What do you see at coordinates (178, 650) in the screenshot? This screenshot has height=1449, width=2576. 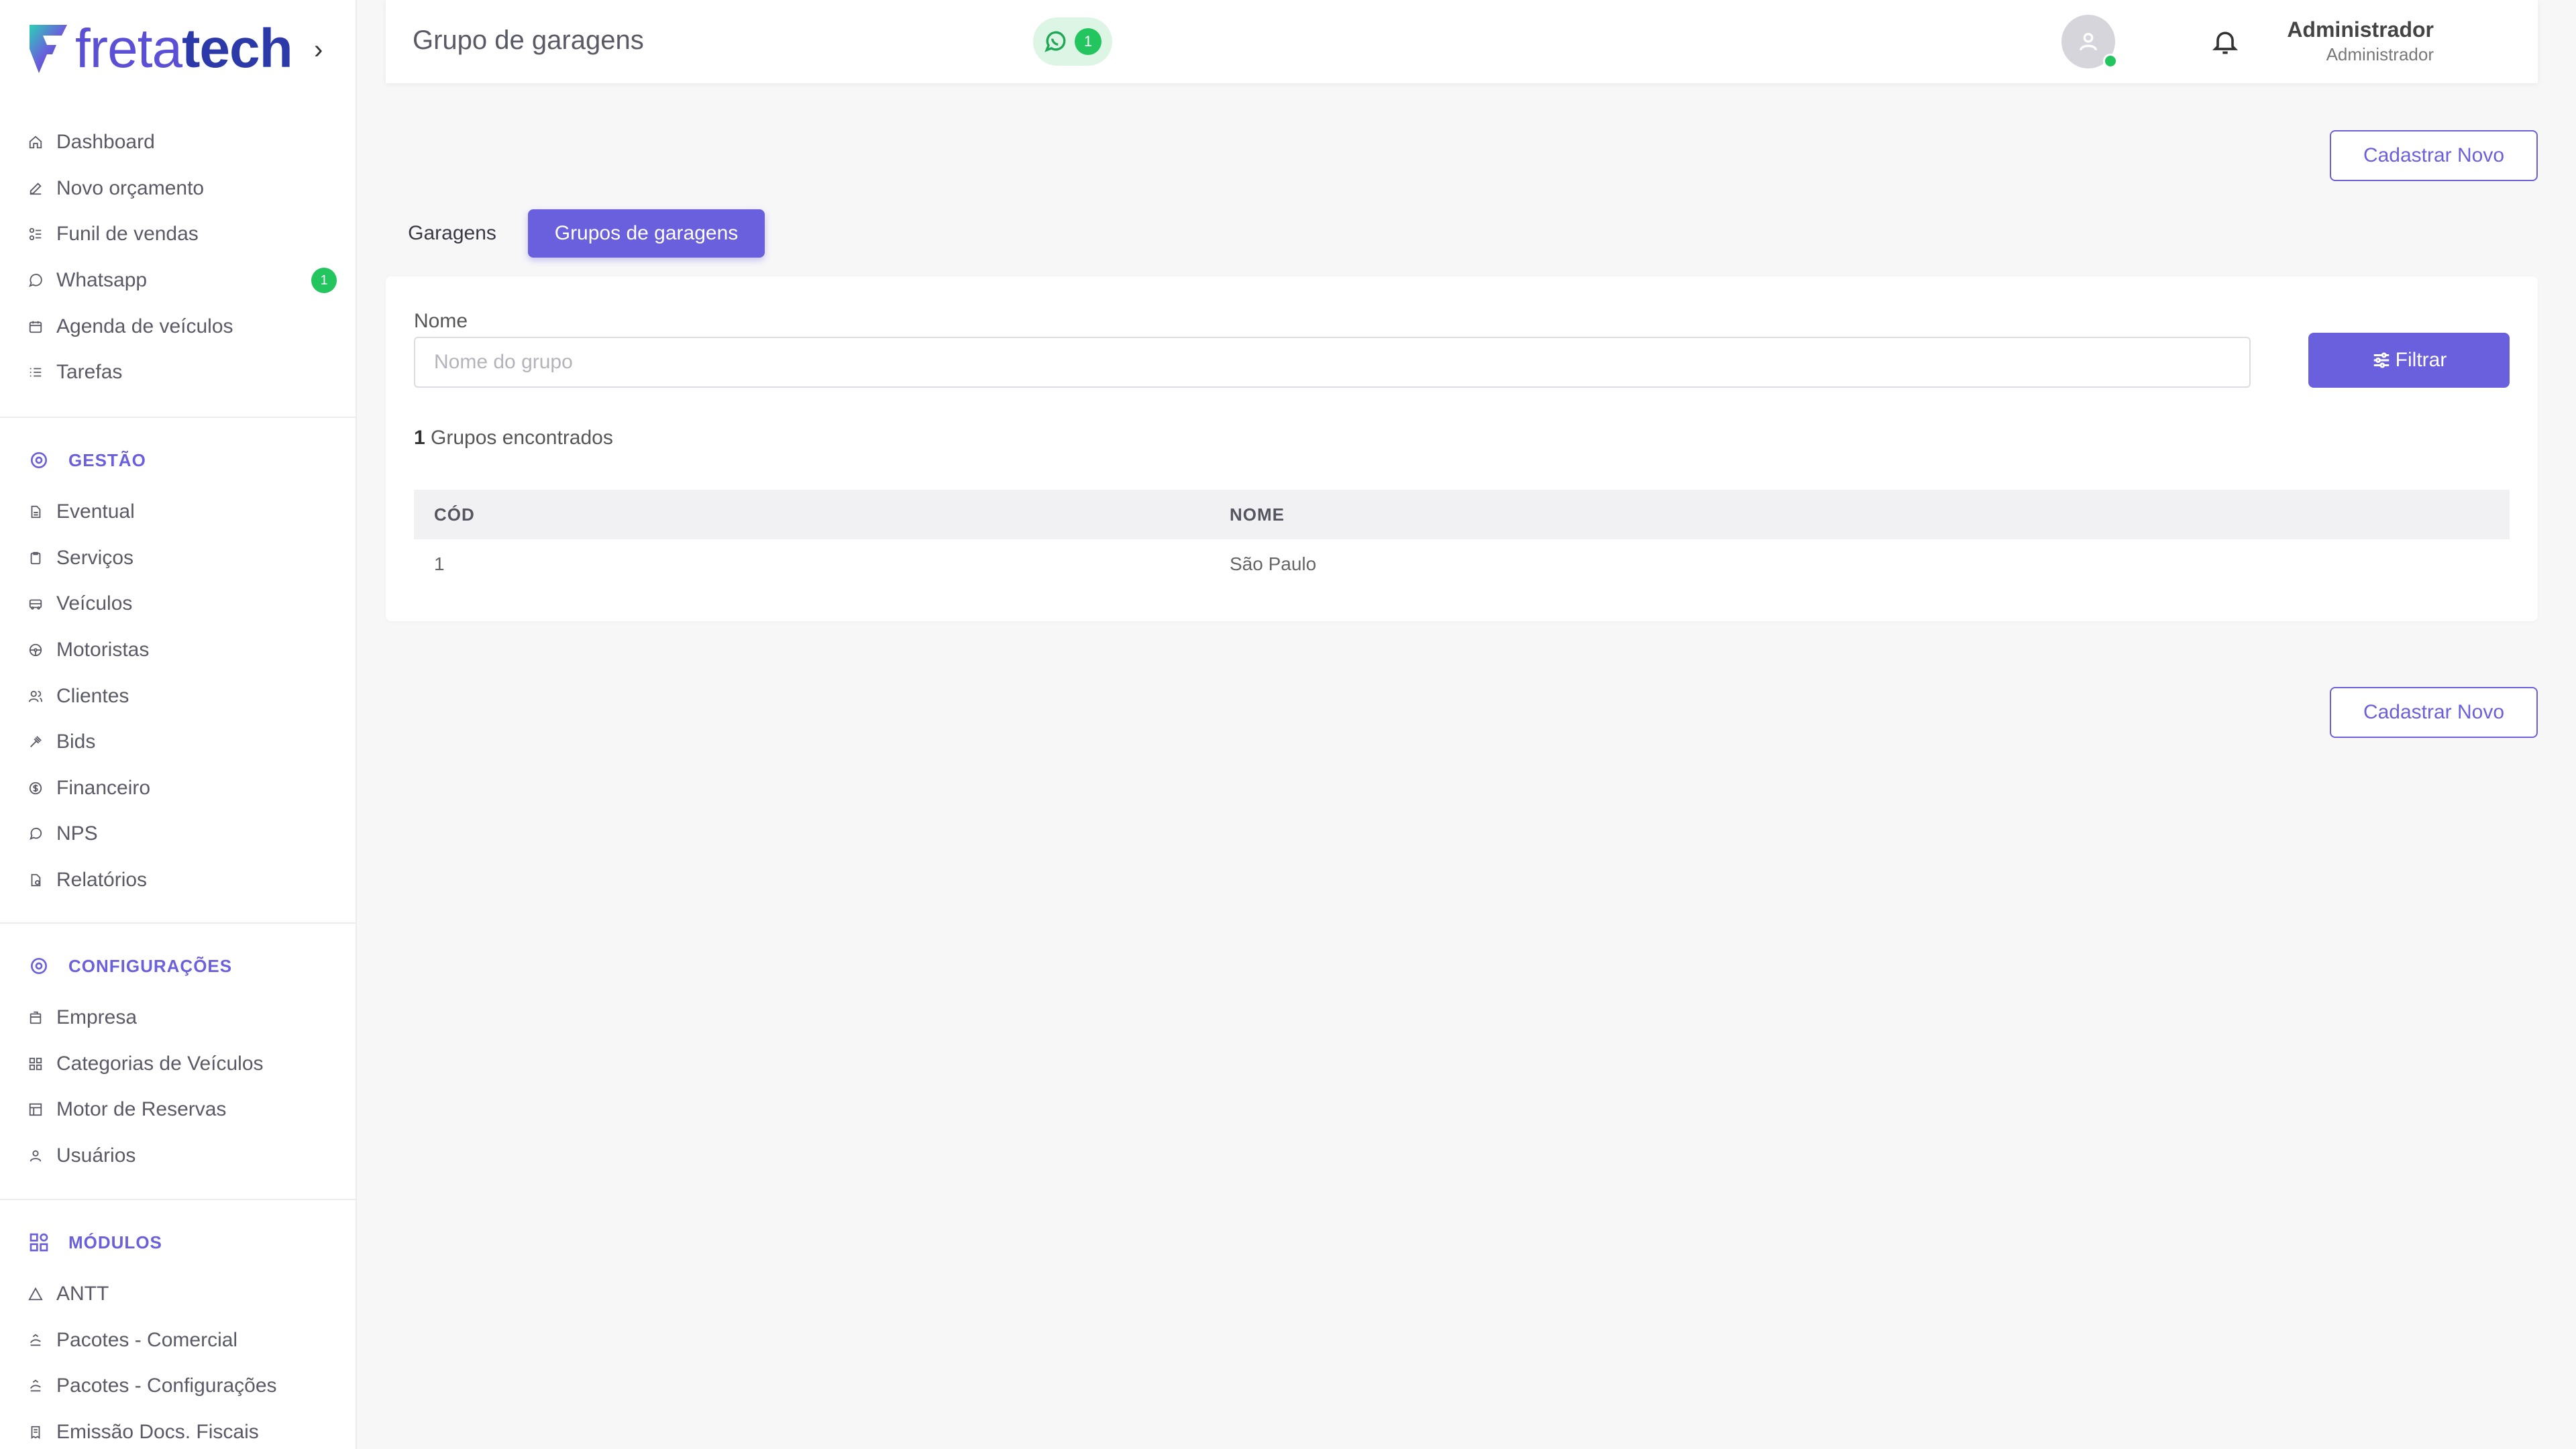 I see `sidebar-item-motoristas: Motoristas` at bounding box center [178, 650].